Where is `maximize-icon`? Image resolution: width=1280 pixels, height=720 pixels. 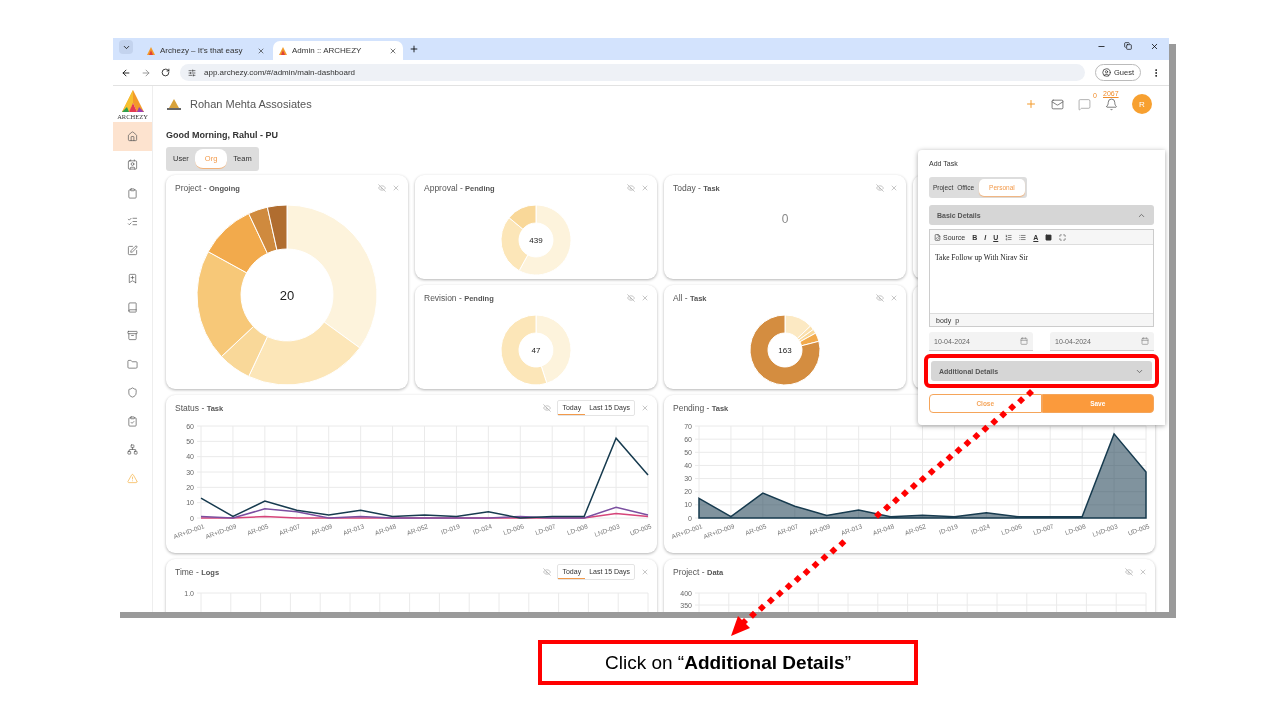
maximize-icon is located at coordinates (1063, 237).